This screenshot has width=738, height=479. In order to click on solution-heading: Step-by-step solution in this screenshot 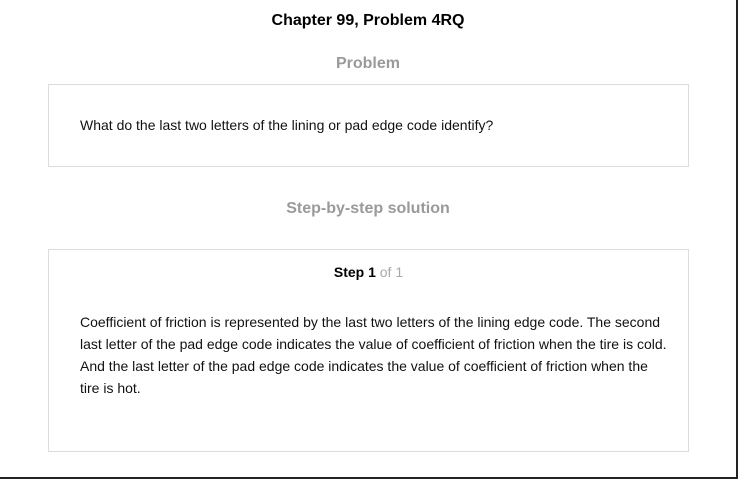, I will do `click(368, 208)`.